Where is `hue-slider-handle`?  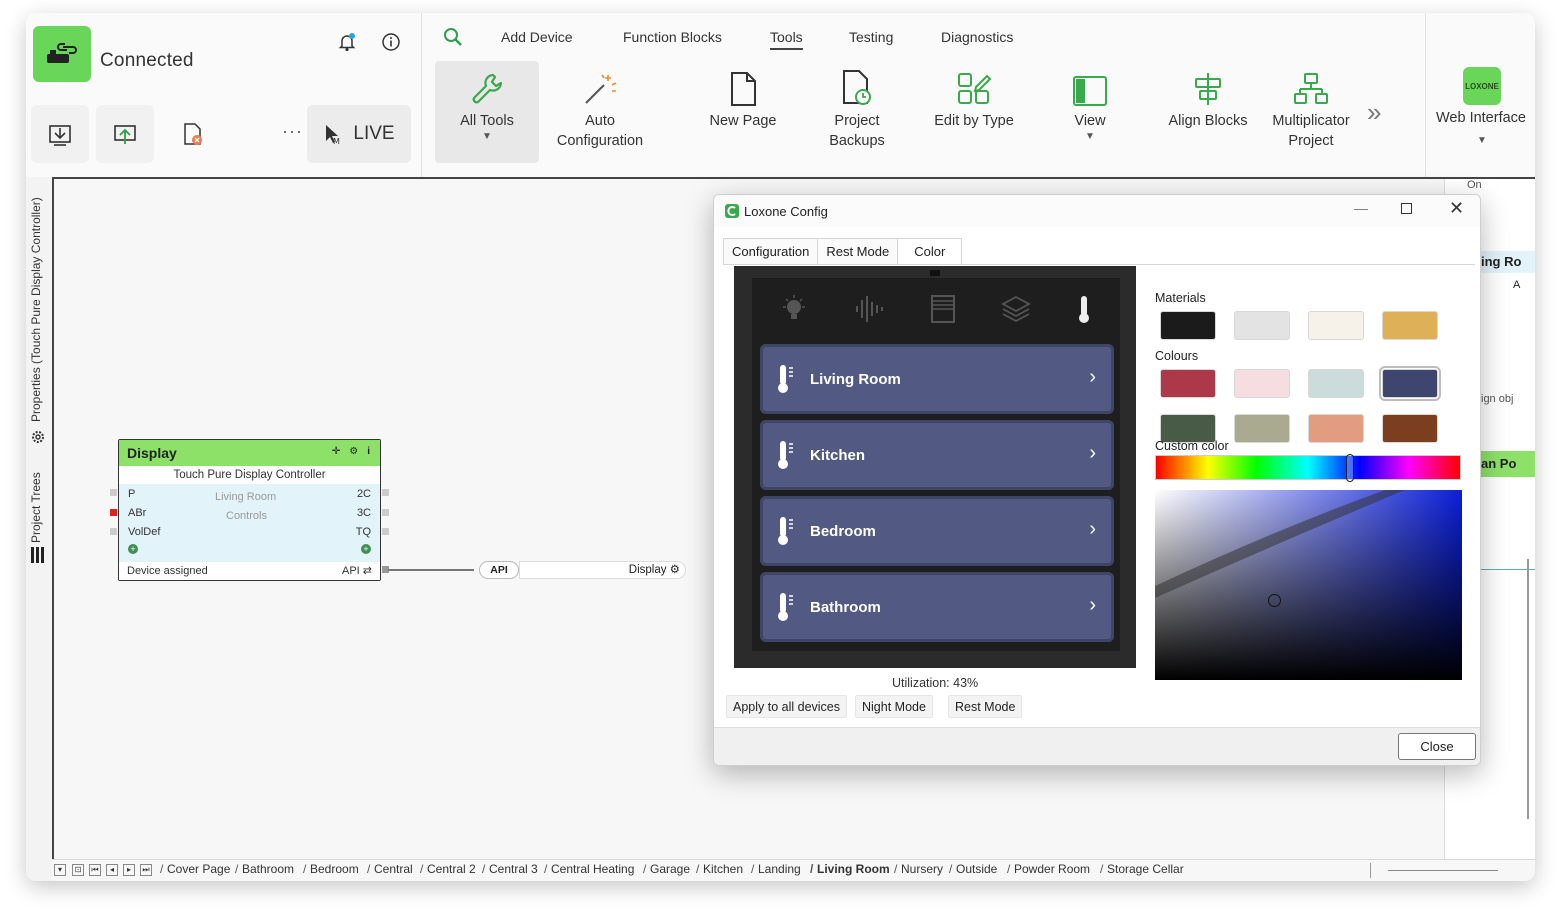 hue-slider-handle is located at coordinates (1350, 468).